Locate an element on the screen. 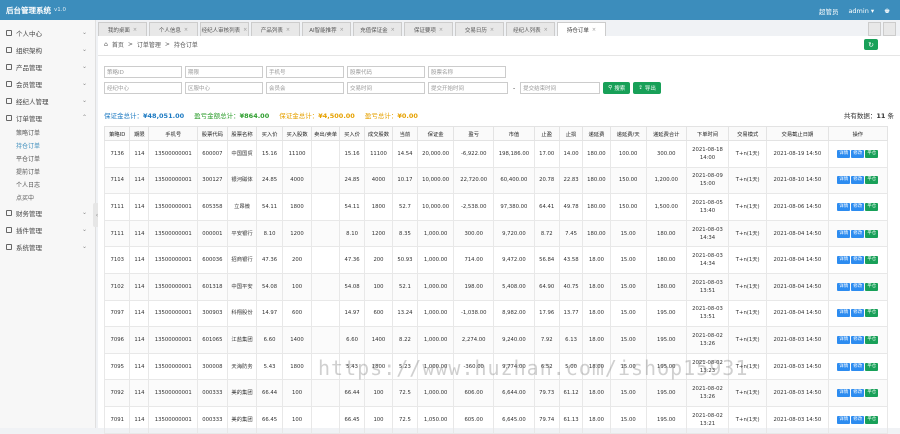 This screenshot has height=434, width=900. sidebar-item: 系统管理 ⌄ is located at coordinates (47, 246).